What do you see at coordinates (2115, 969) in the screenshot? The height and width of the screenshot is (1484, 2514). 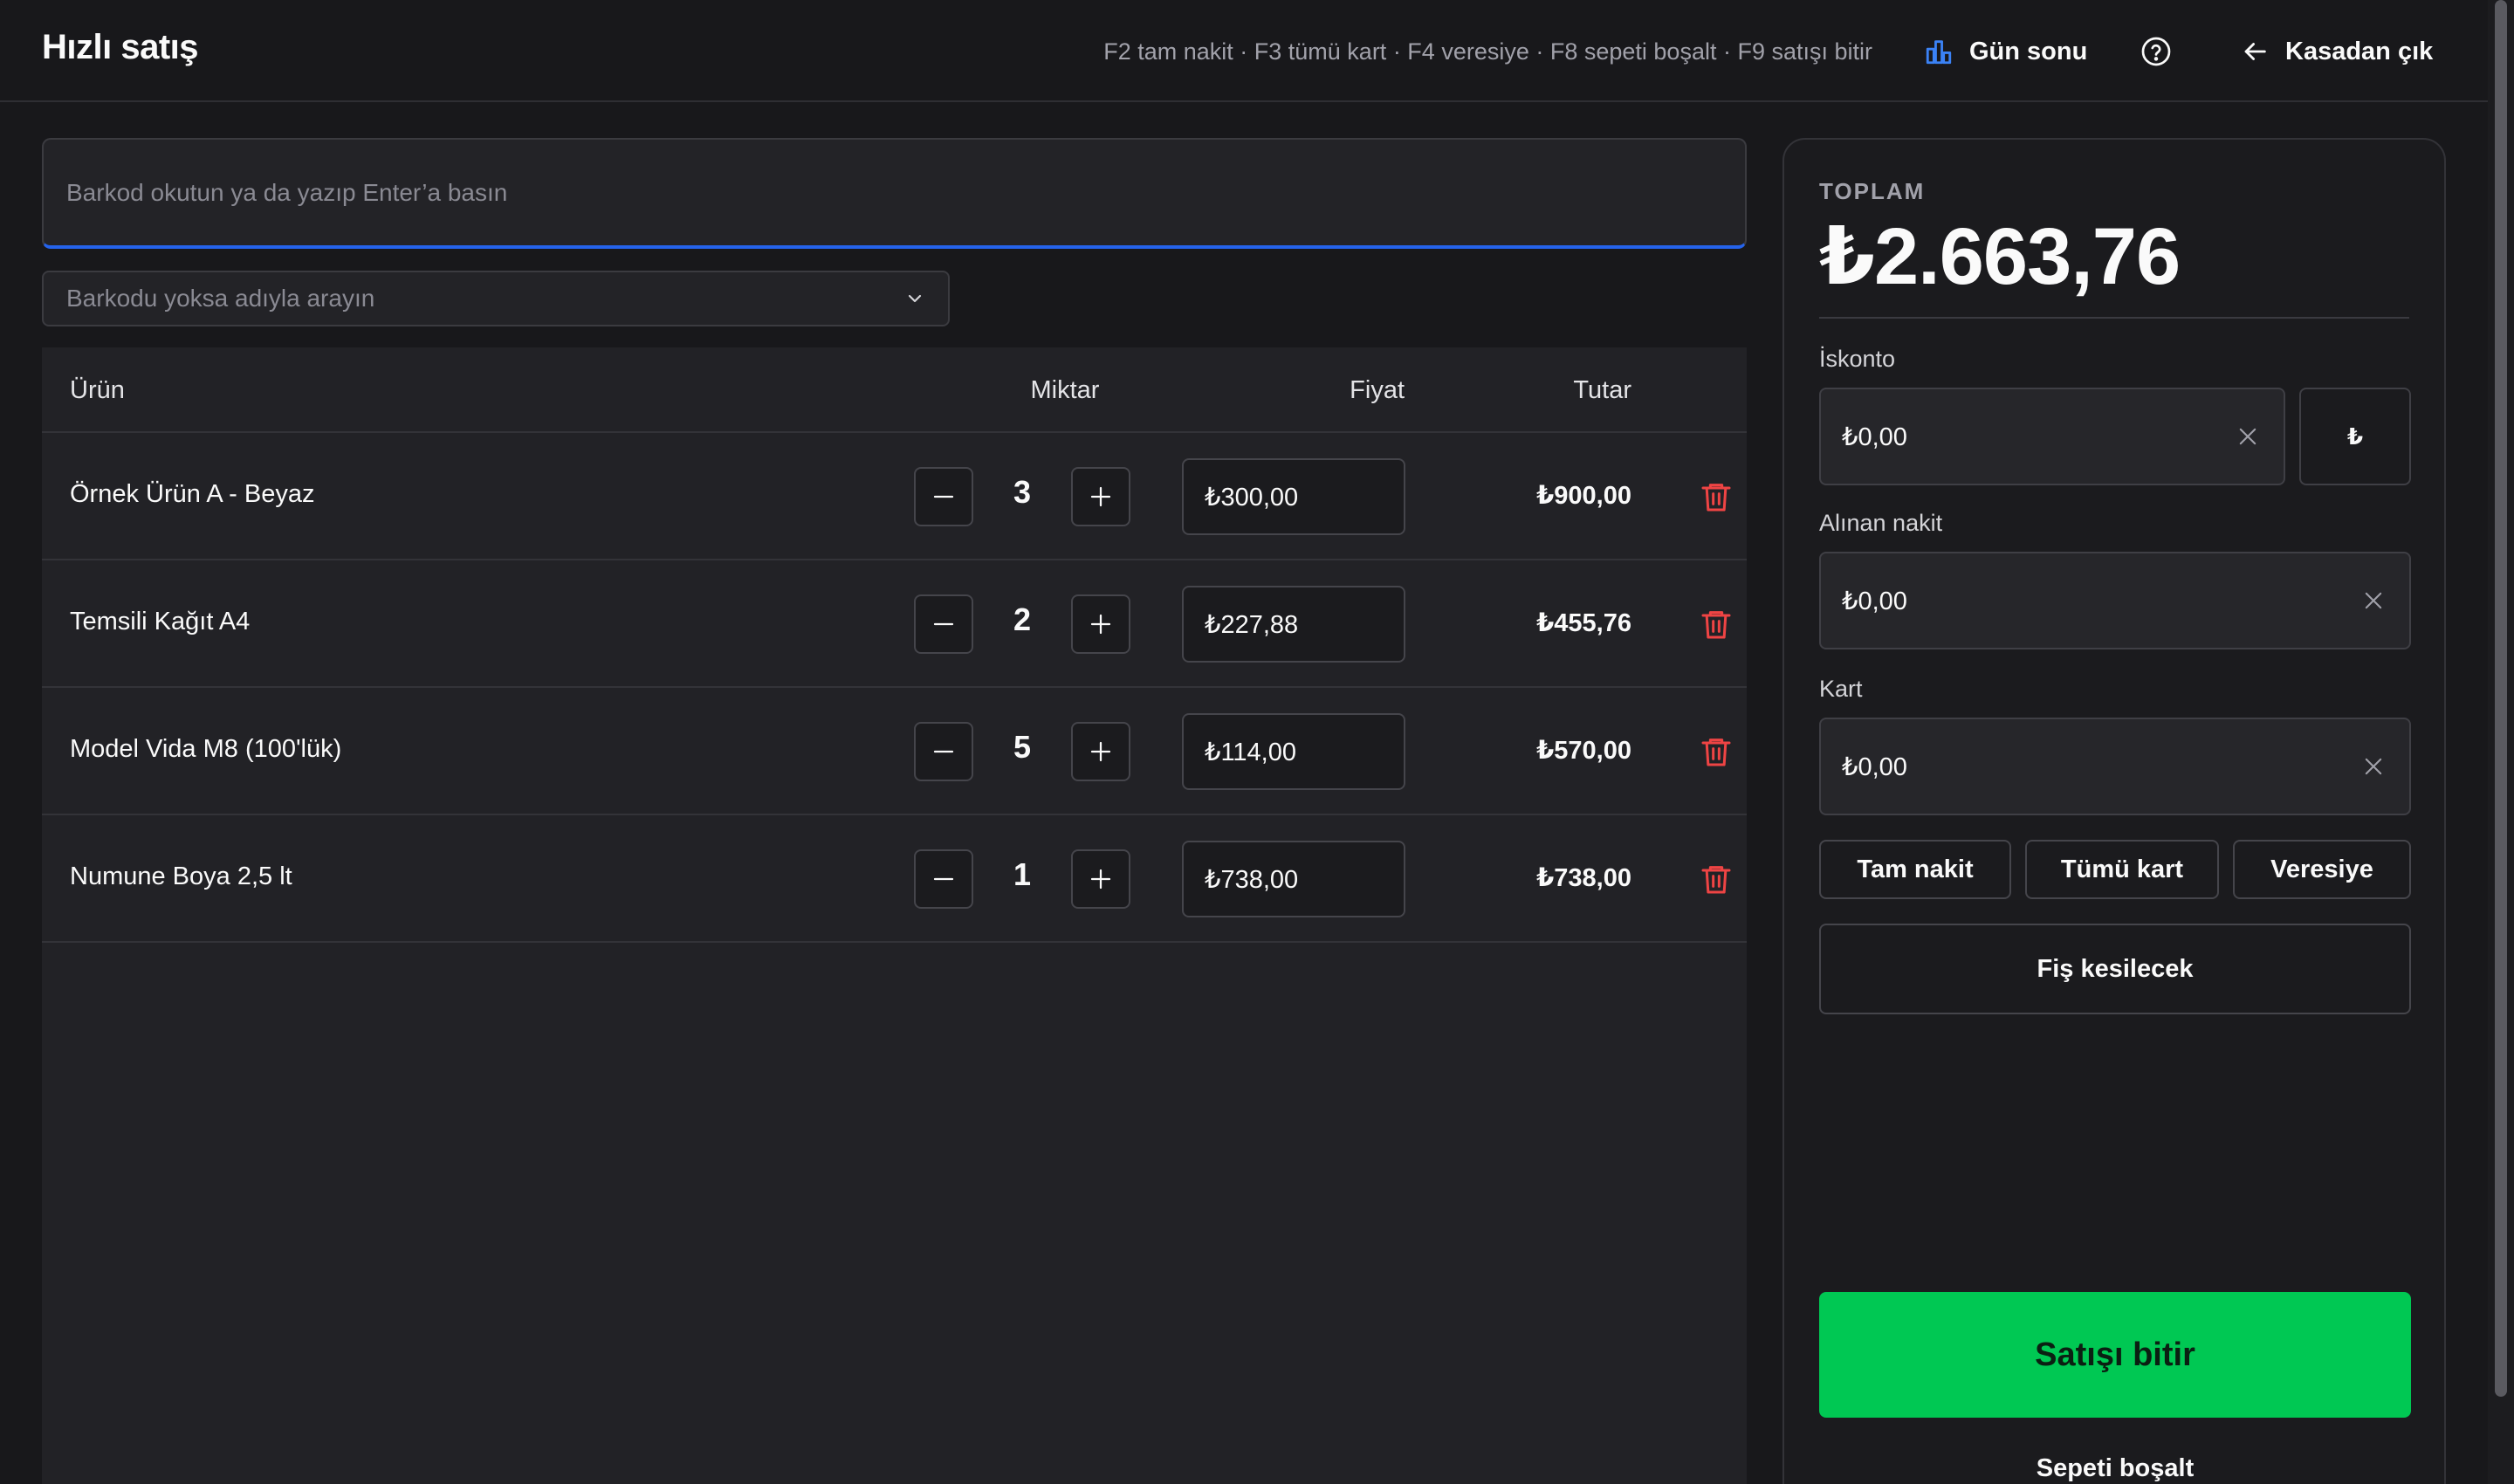 I see `receipt-toggle-button: Fiş kesilecek` at bounding box center [2115, 969].